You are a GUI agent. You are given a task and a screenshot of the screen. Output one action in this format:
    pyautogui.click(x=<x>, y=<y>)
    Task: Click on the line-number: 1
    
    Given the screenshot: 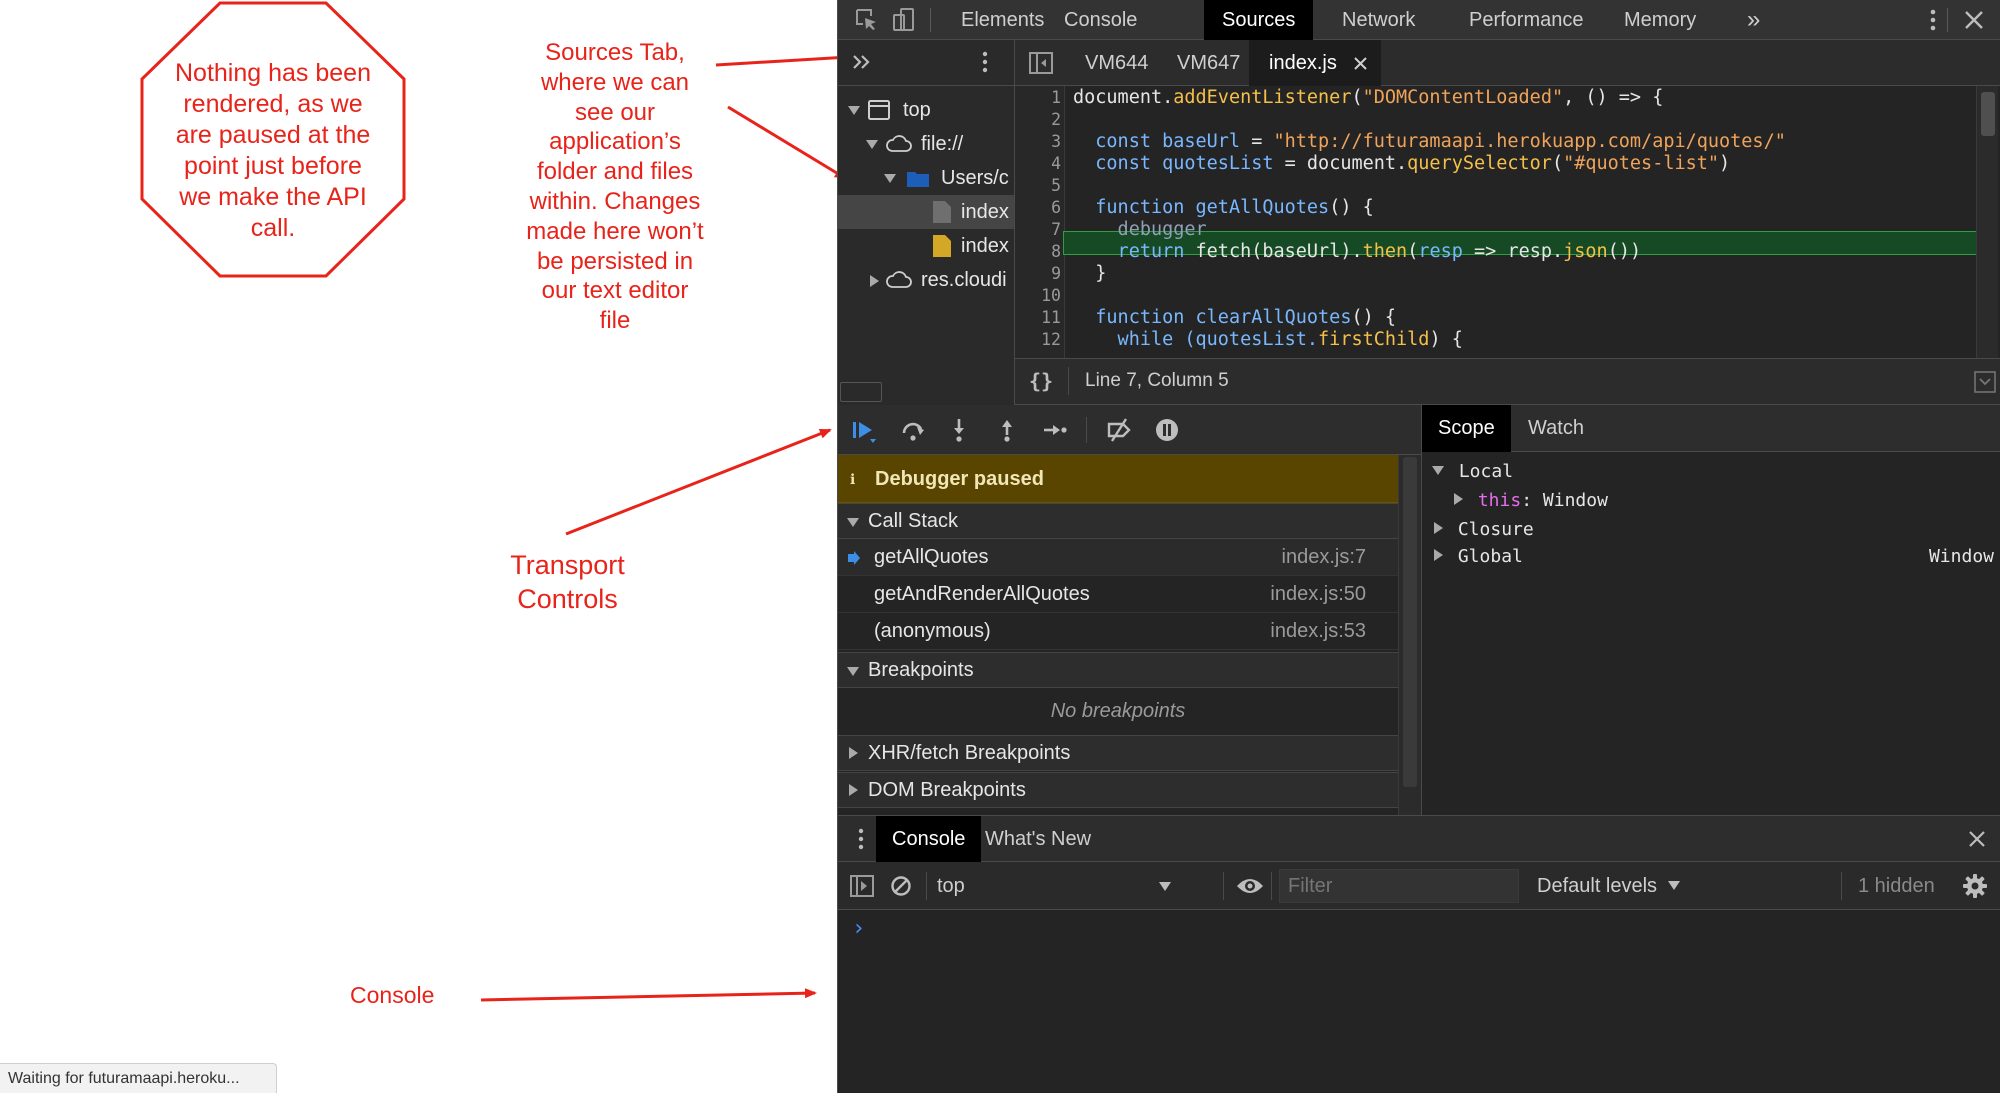 What is the action you would take?
    pyautogui.click(x=1038, y=98)
    